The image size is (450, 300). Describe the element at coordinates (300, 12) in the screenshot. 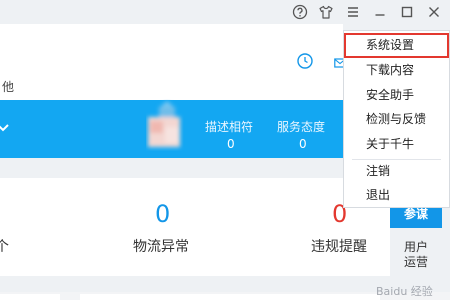

I see `question-circle-icon` at that location.